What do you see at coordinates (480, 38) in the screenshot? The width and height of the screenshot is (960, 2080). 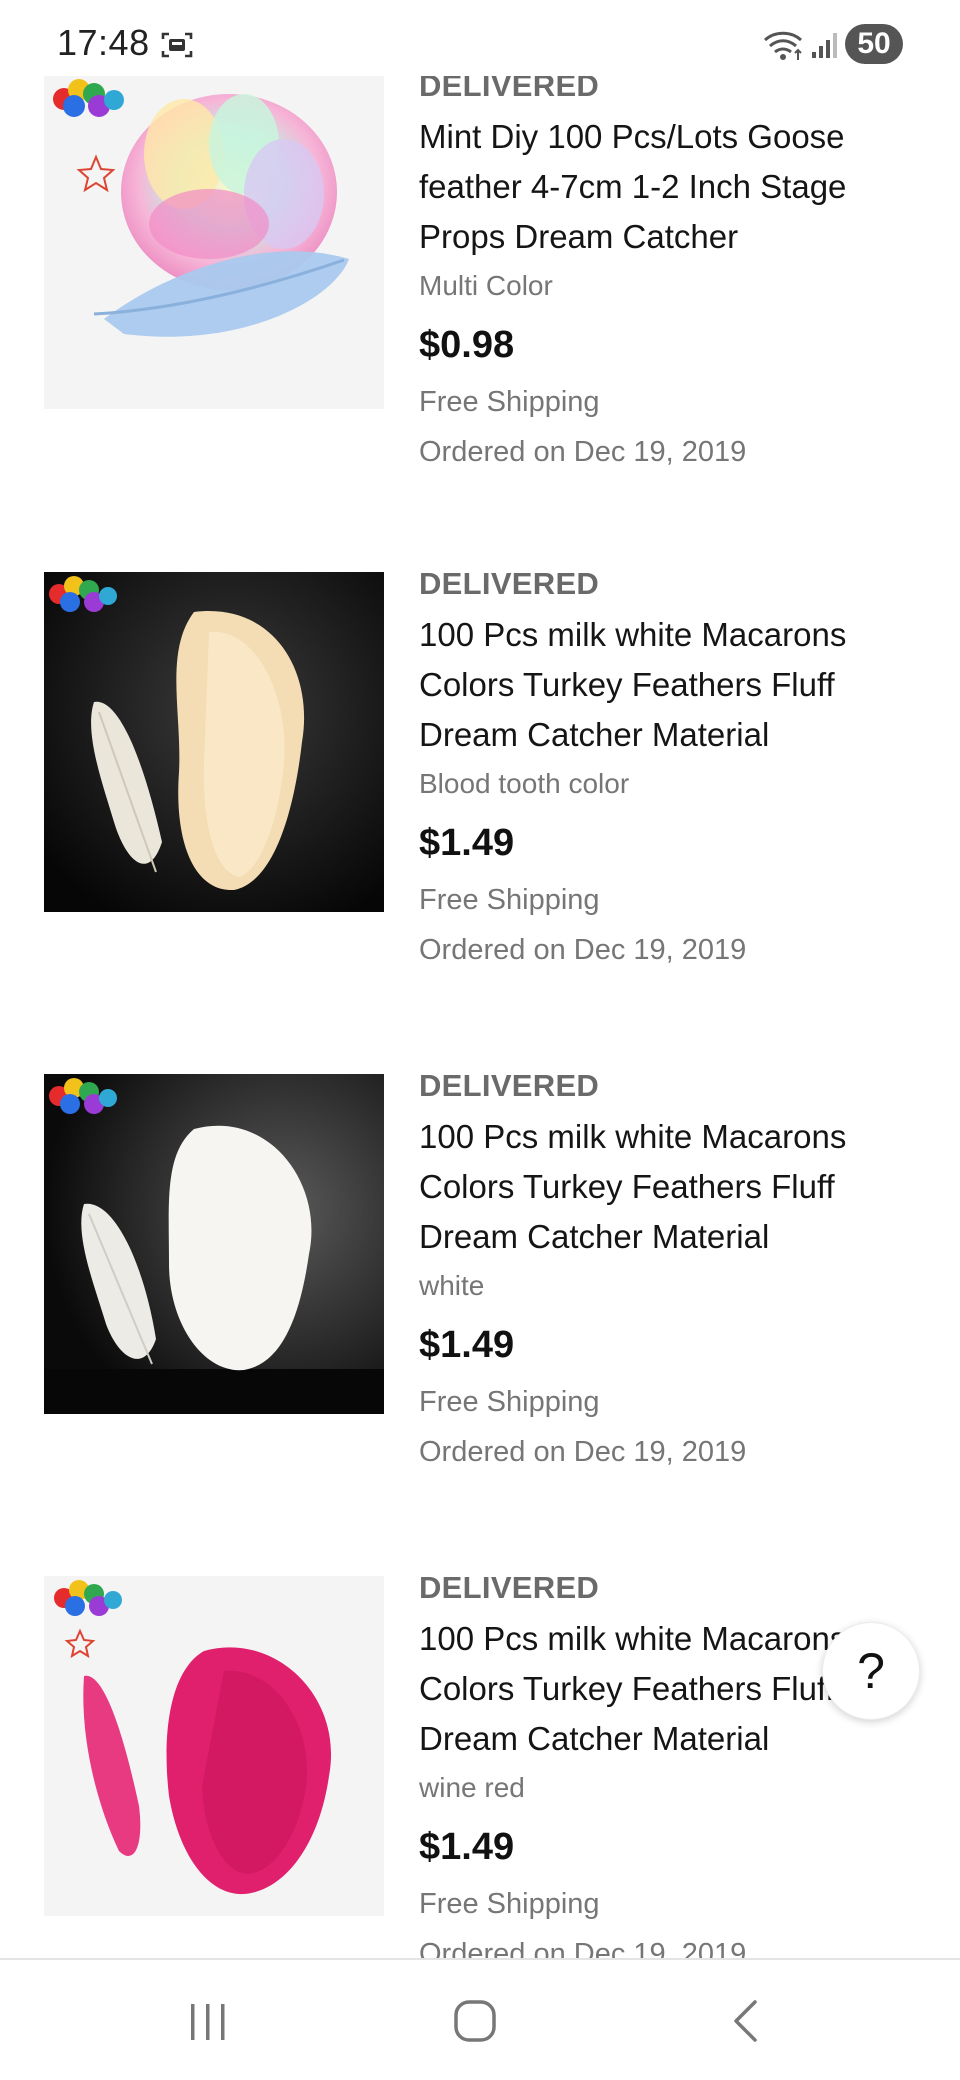 I see `status-bar: 17:48 50` at bounding box center [480, 38].